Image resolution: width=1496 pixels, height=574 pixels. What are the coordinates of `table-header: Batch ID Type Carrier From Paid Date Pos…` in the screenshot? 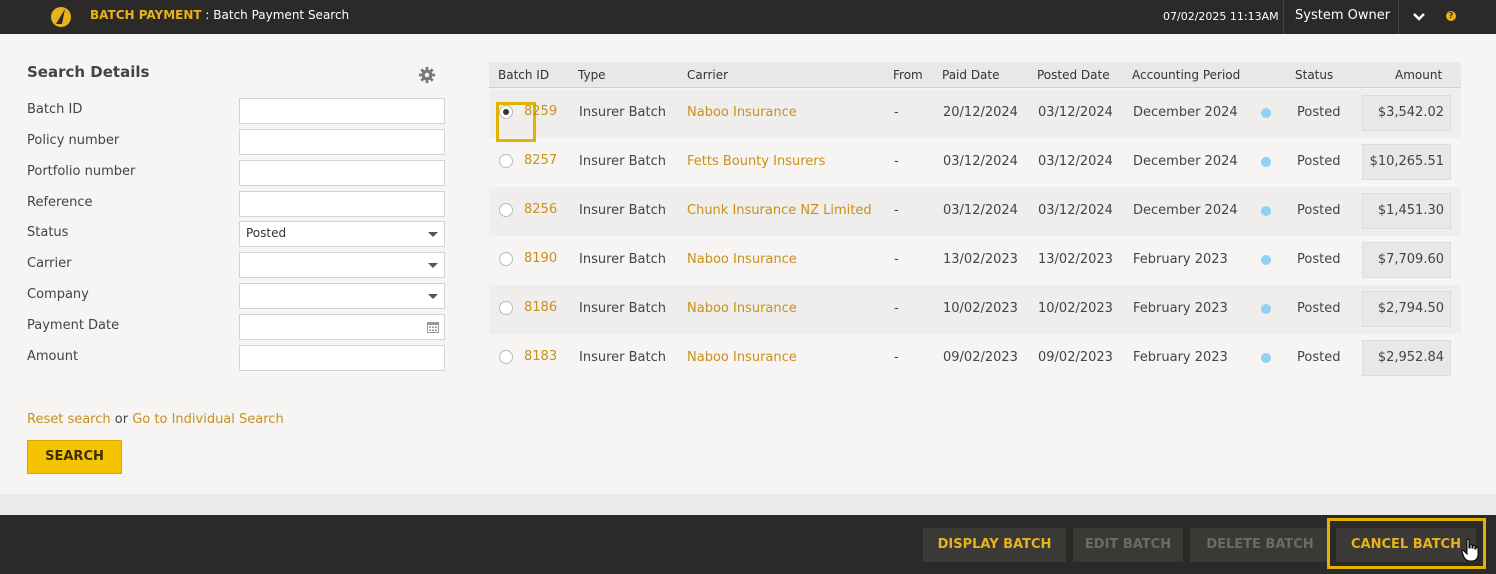 It's located at (975, 75).